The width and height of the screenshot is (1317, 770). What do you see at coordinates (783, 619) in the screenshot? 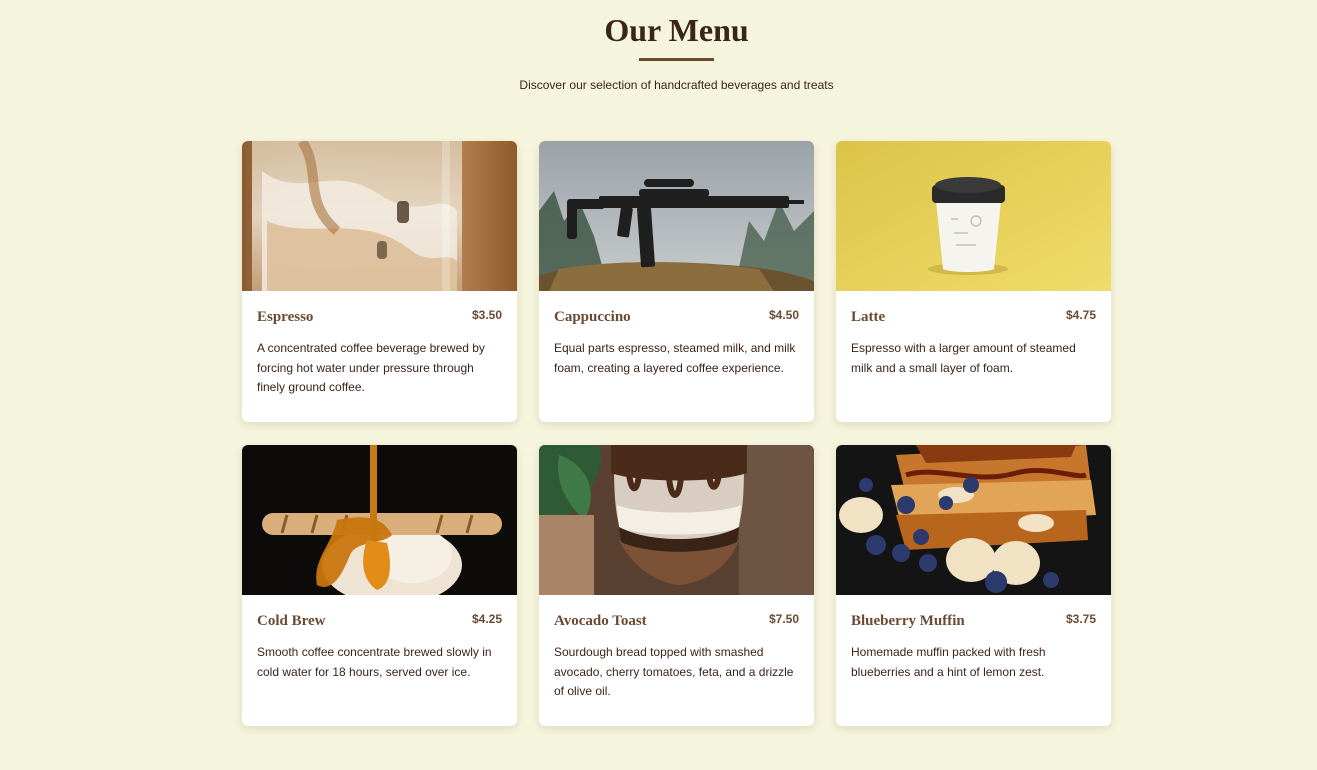
I see `item-price: $7.50` at bounding box center [783, 619].